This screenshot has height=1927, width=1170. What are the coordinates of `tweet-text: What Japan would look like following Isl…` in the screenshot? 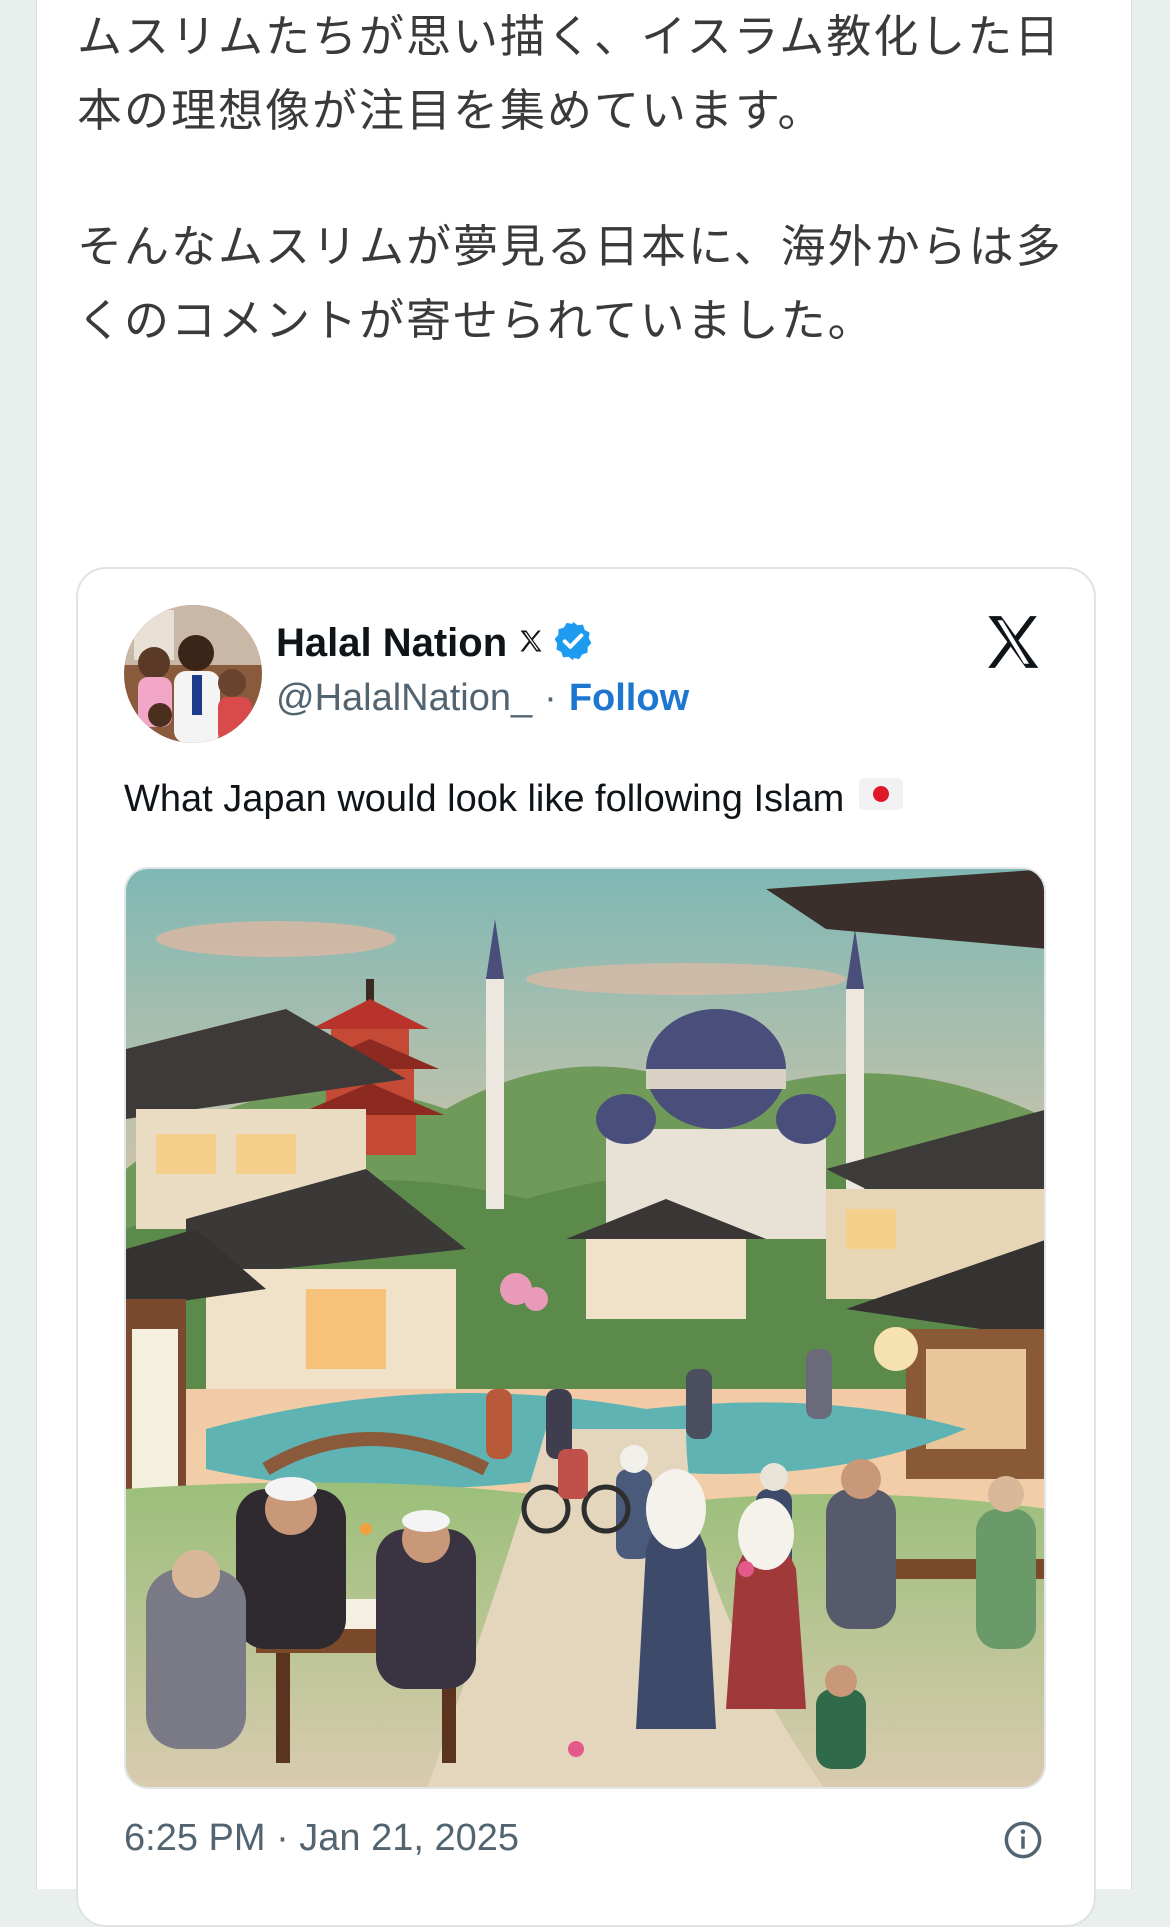 It's located at (484, 798).